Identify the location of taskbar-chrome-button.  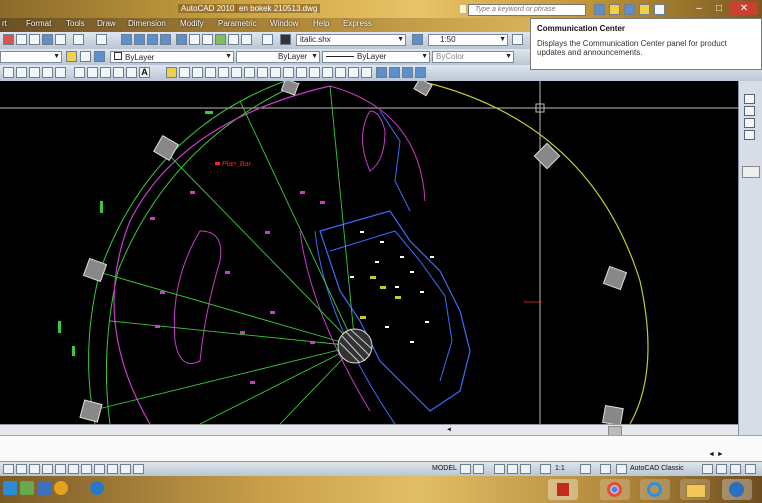
(615, 489).